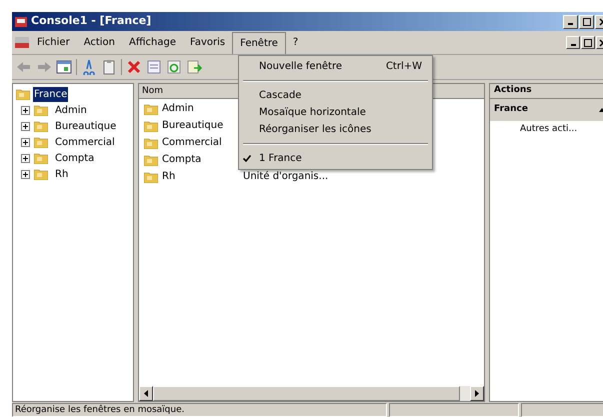 Image resolution: width=603 pixels, height=417 pixels. I want to click on tree-item: Rh, so click(61, 174).